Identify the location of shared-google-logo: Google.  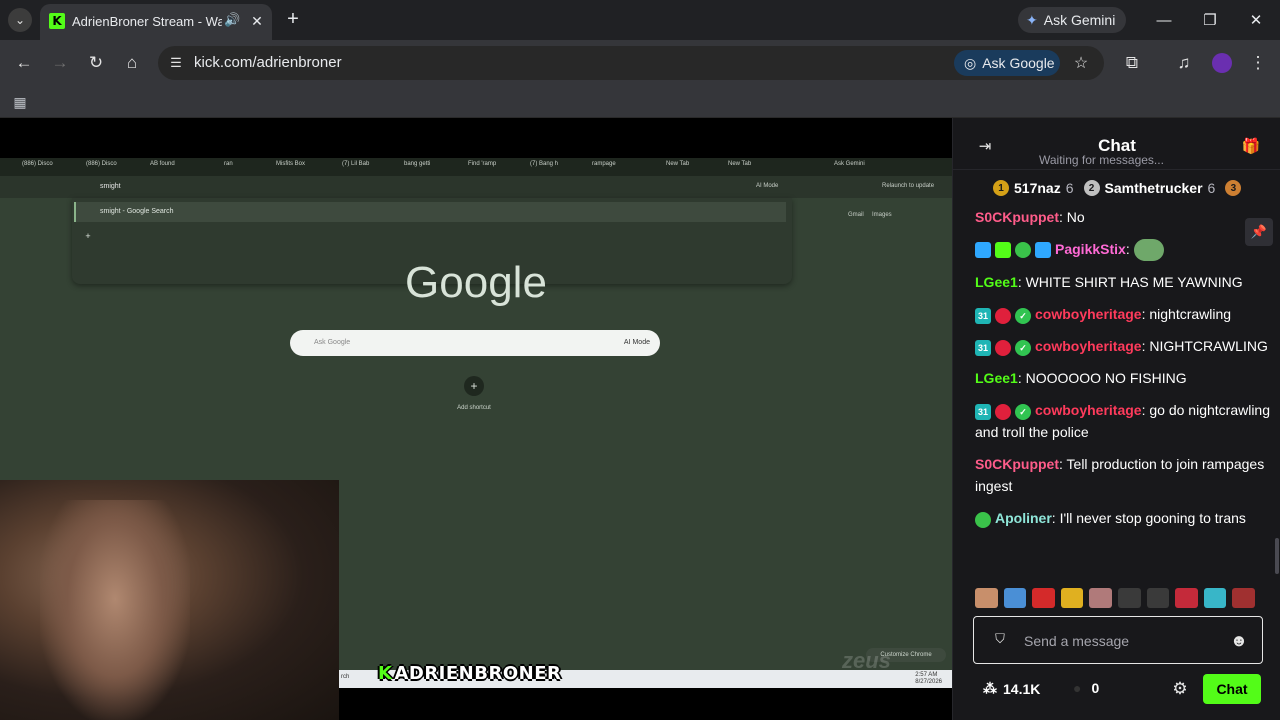
(476, 282).